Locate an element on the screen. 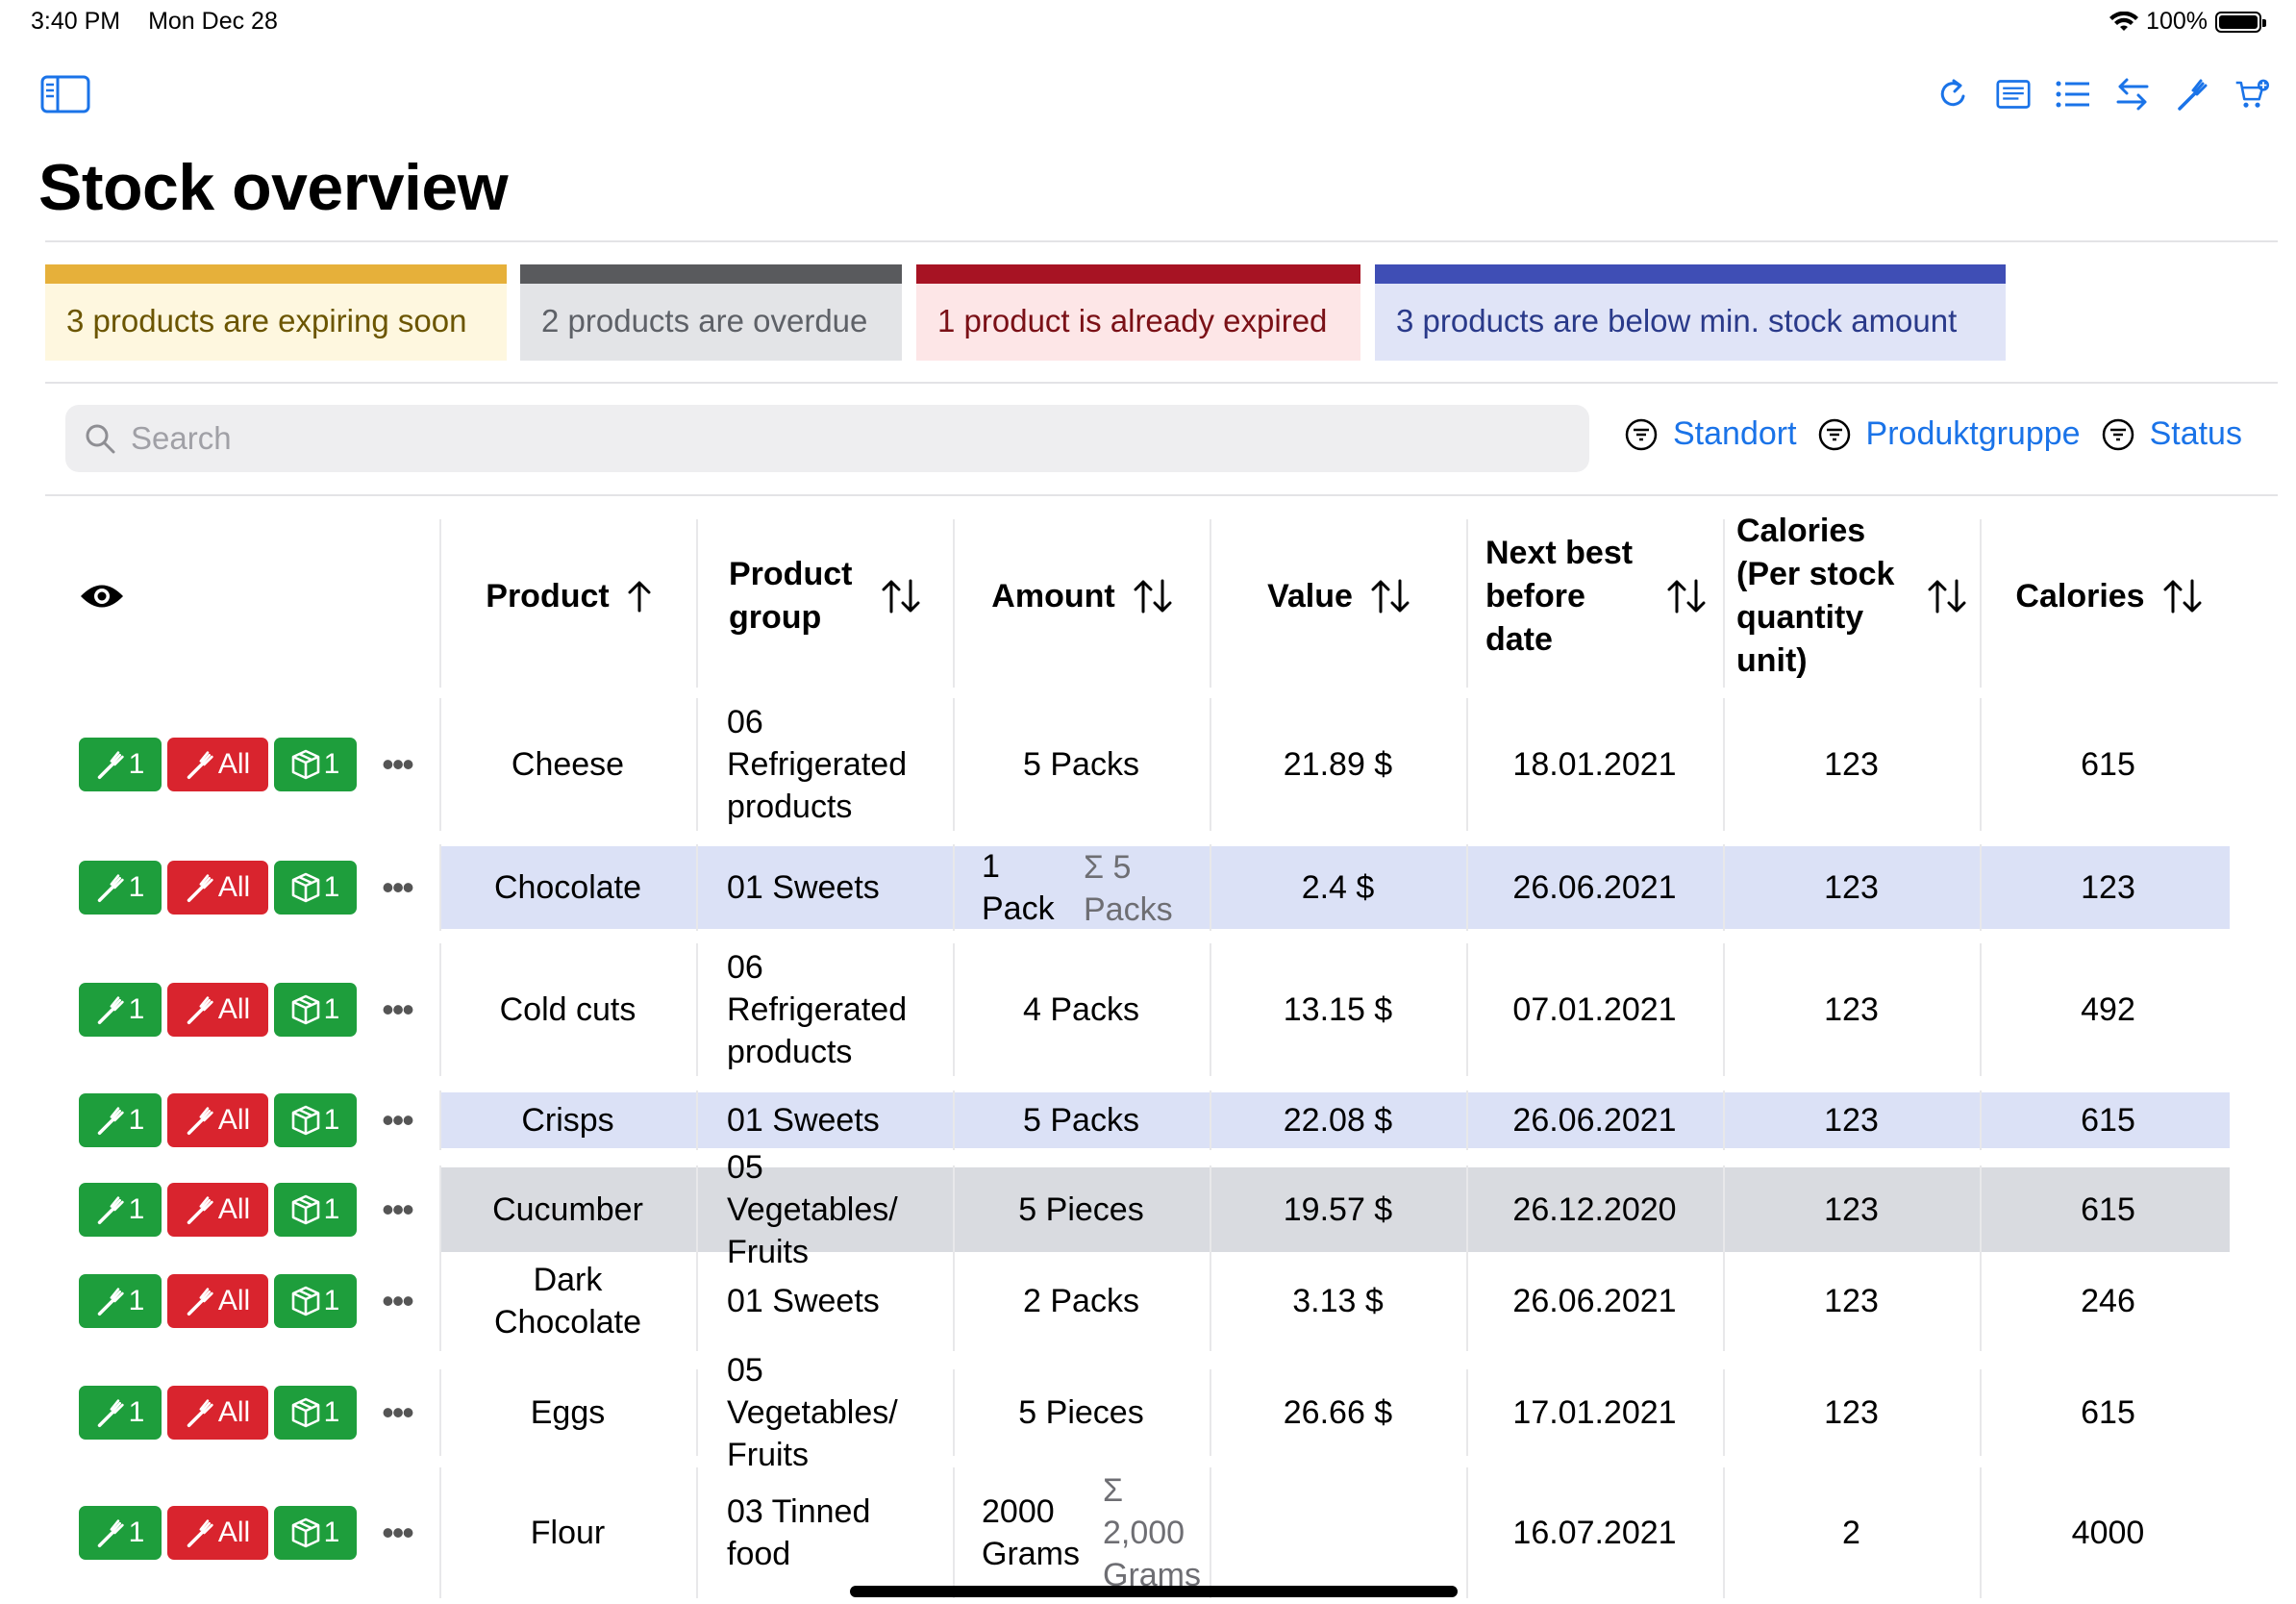  search-input is located at coordinates (804, 438).